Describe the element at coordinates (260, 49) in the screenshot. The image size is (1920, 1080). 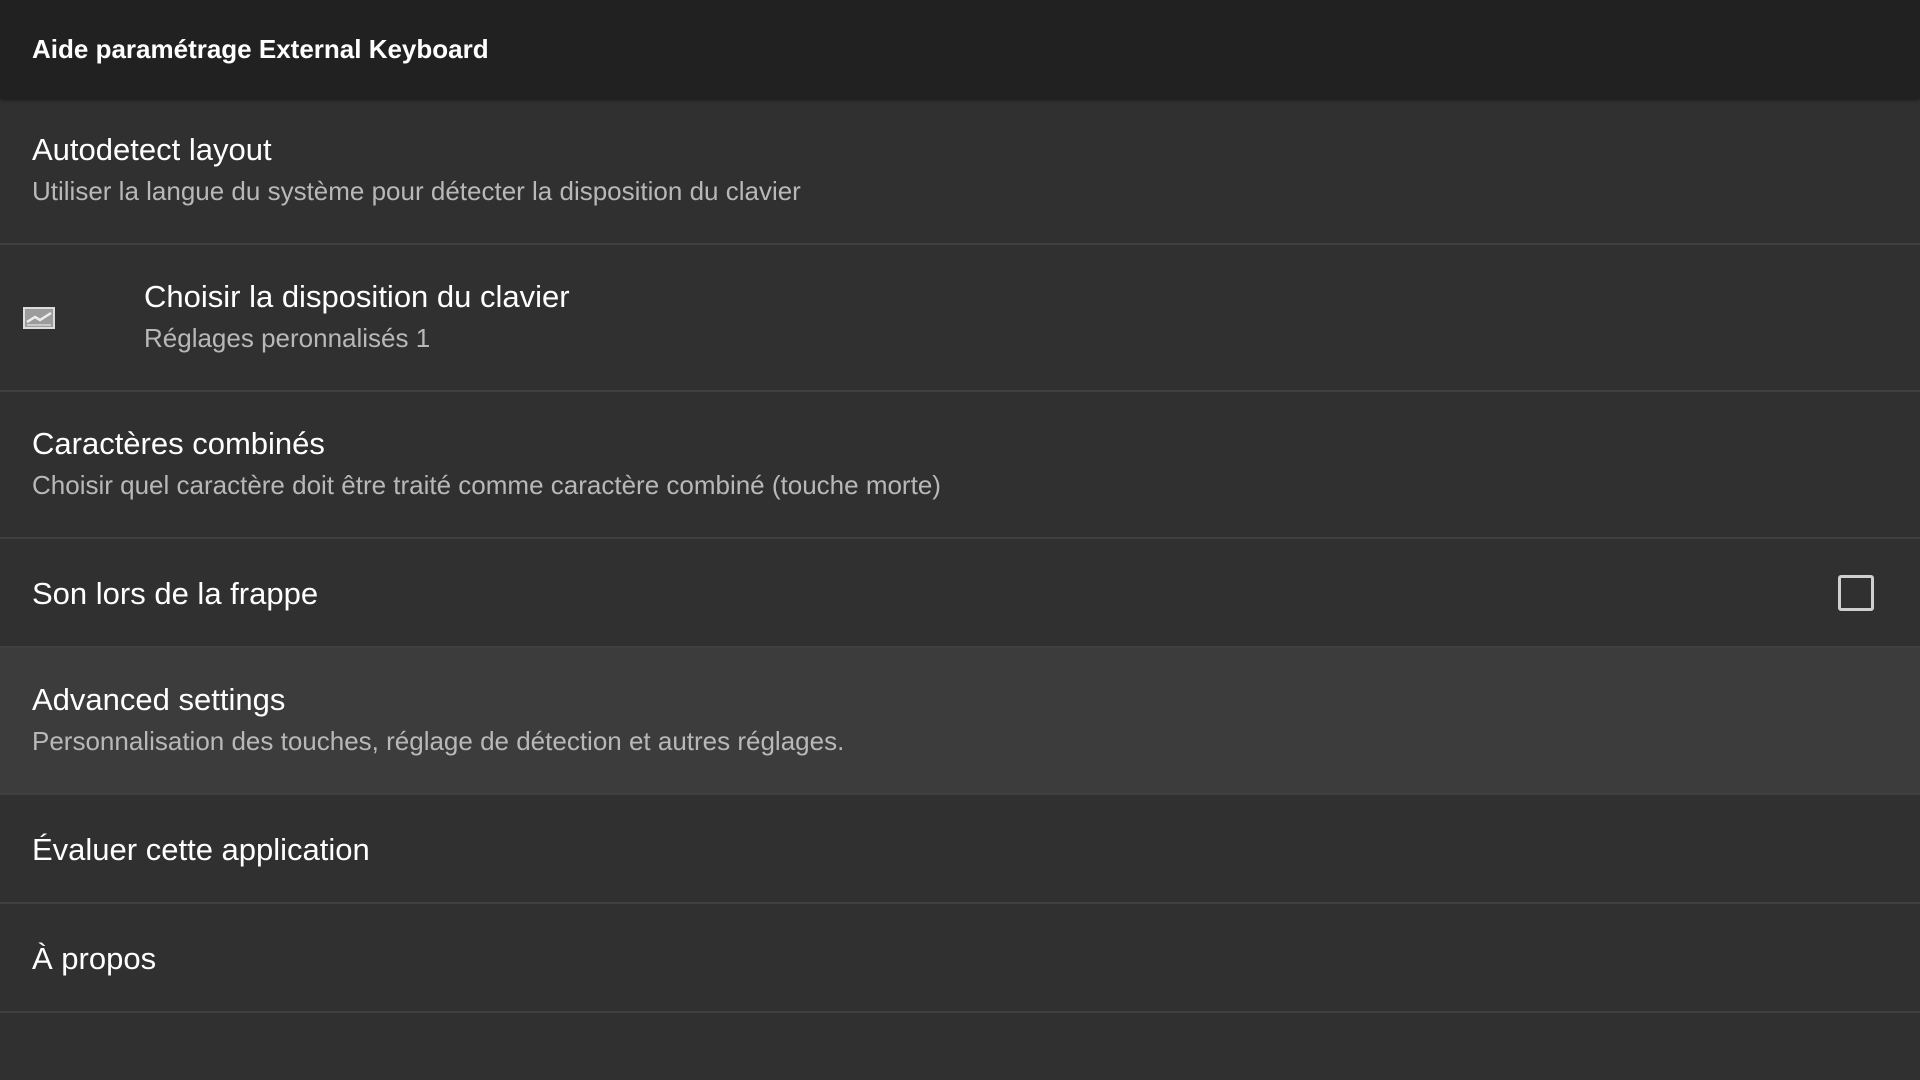
I see `app-title: Aide paramétrage External Keyboard` at that location.